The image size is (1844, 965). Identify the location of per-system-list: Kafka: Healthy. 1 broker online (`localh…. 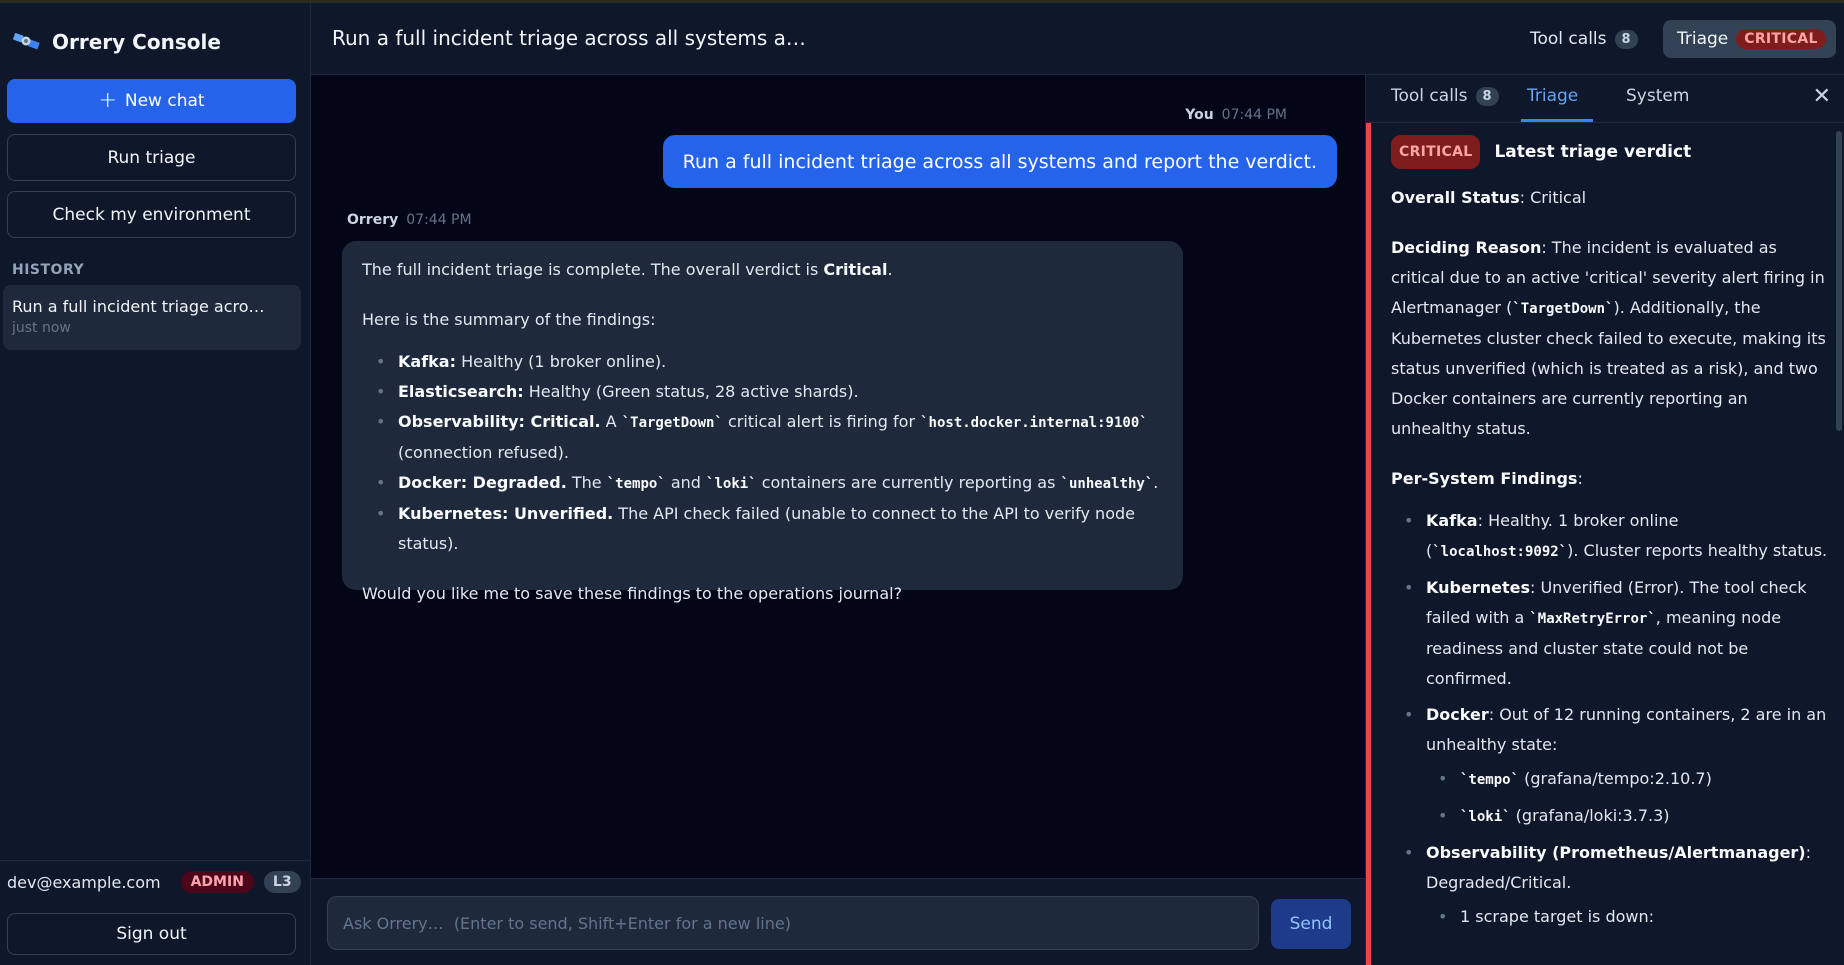
(1617, 719).